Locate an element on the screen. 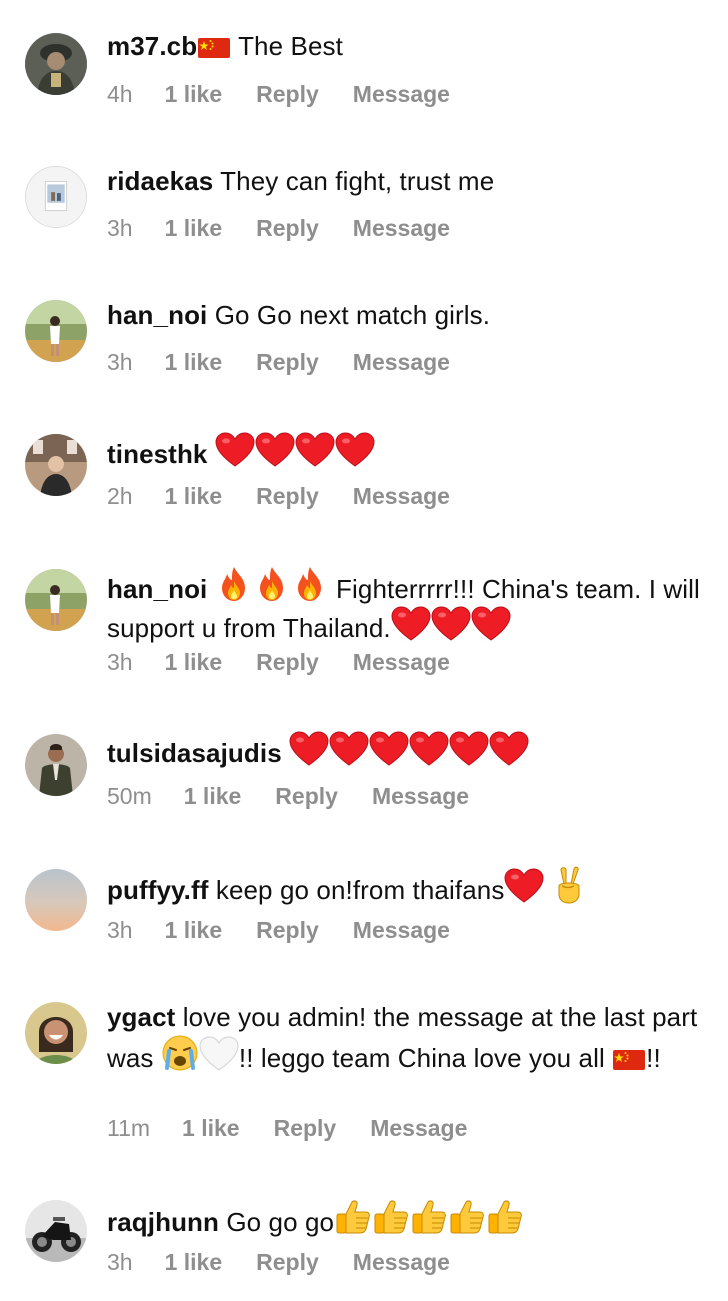  comment-timestamp: 50m is located at coordinates (129, 796).